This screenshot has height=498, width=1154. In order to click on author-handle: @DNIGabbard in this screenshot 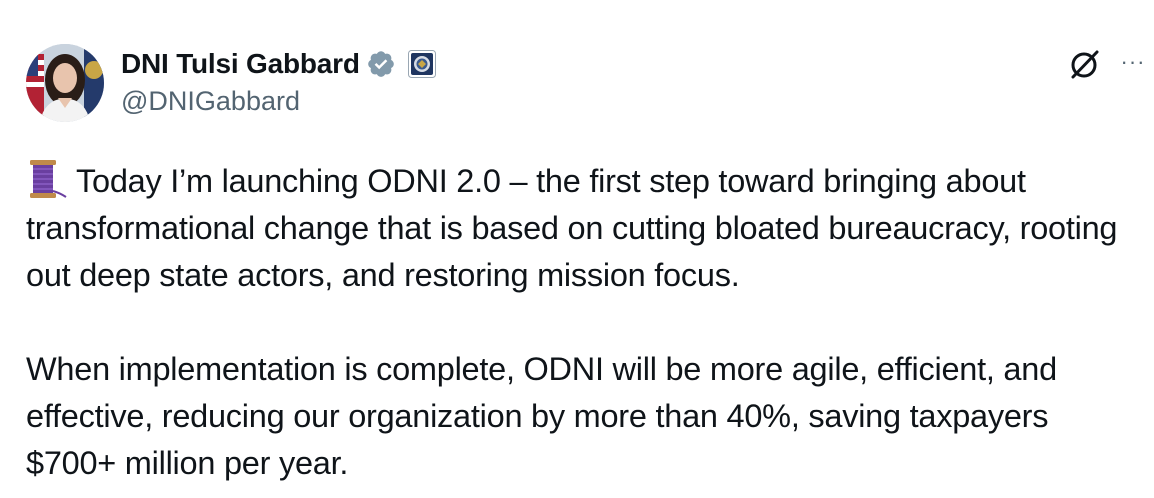, I will do `click(210, 101)`.